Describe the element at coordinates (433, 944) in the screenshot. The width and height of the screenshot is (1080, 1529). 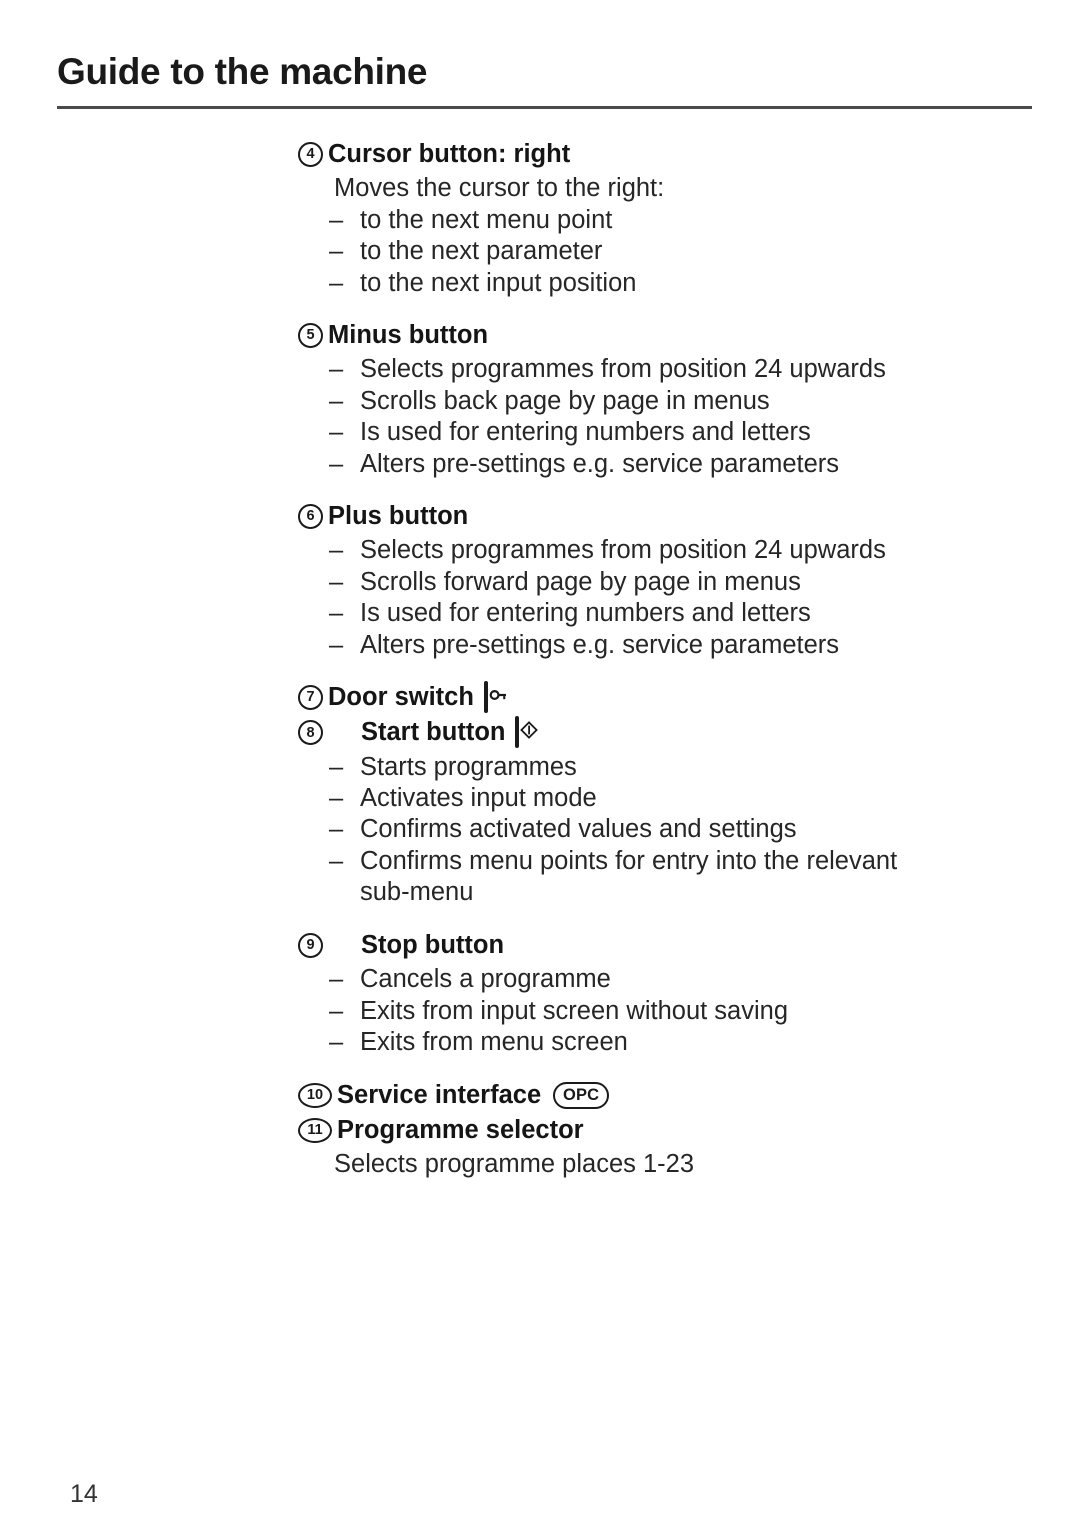
I see `entry-heading-label: Stop button` at that location.